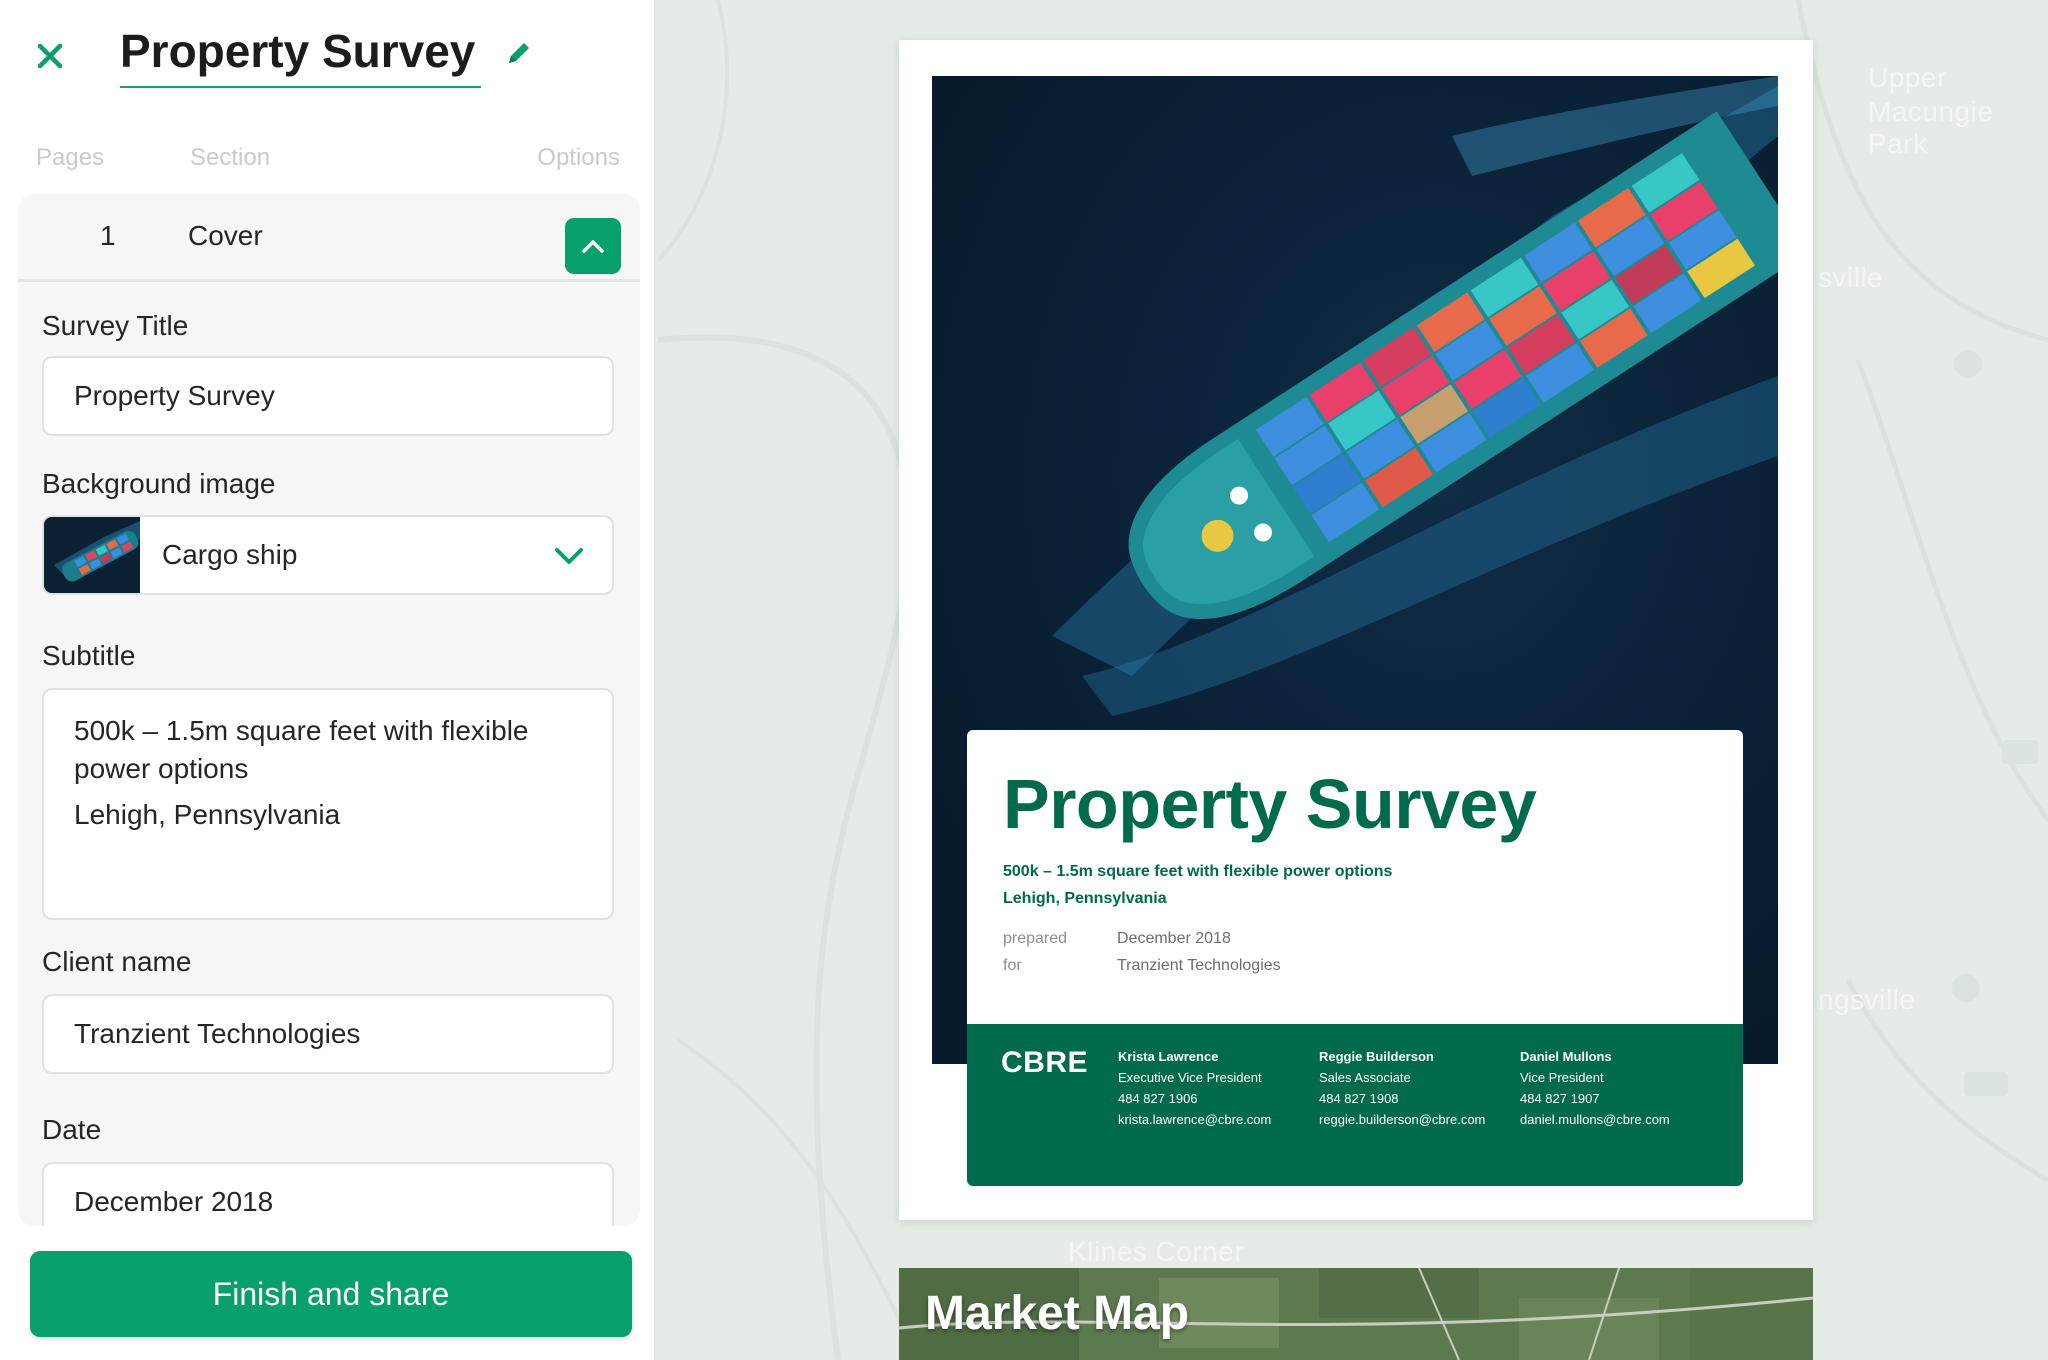 The width and height of the screenshot is (2048, 1360). Describe the element at coordinates (1012, 965) in the screenshot. I see `for-label: for` at that location.